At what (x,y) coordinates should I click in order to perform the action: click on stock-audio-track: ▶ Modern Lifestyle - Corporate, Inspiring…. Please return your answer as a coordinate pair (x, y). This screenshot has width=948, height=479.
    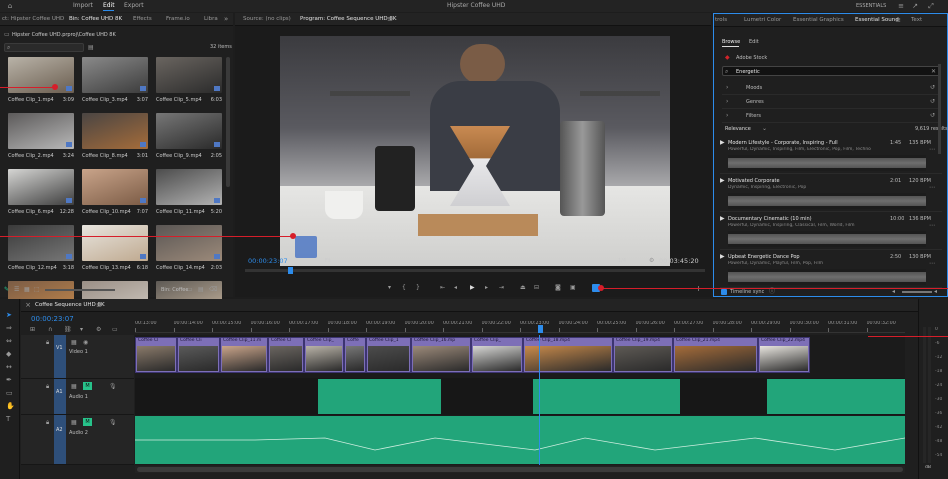
    Looking at the image, I should click on (831, 156).